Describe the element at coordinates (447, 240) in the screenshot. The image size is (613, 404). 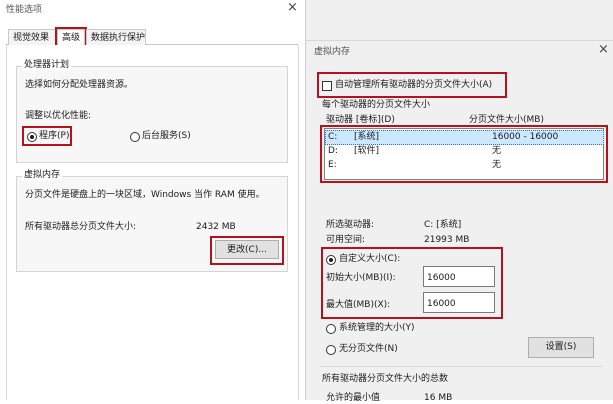
I see `free-space-value: 21993 MB` at that location.